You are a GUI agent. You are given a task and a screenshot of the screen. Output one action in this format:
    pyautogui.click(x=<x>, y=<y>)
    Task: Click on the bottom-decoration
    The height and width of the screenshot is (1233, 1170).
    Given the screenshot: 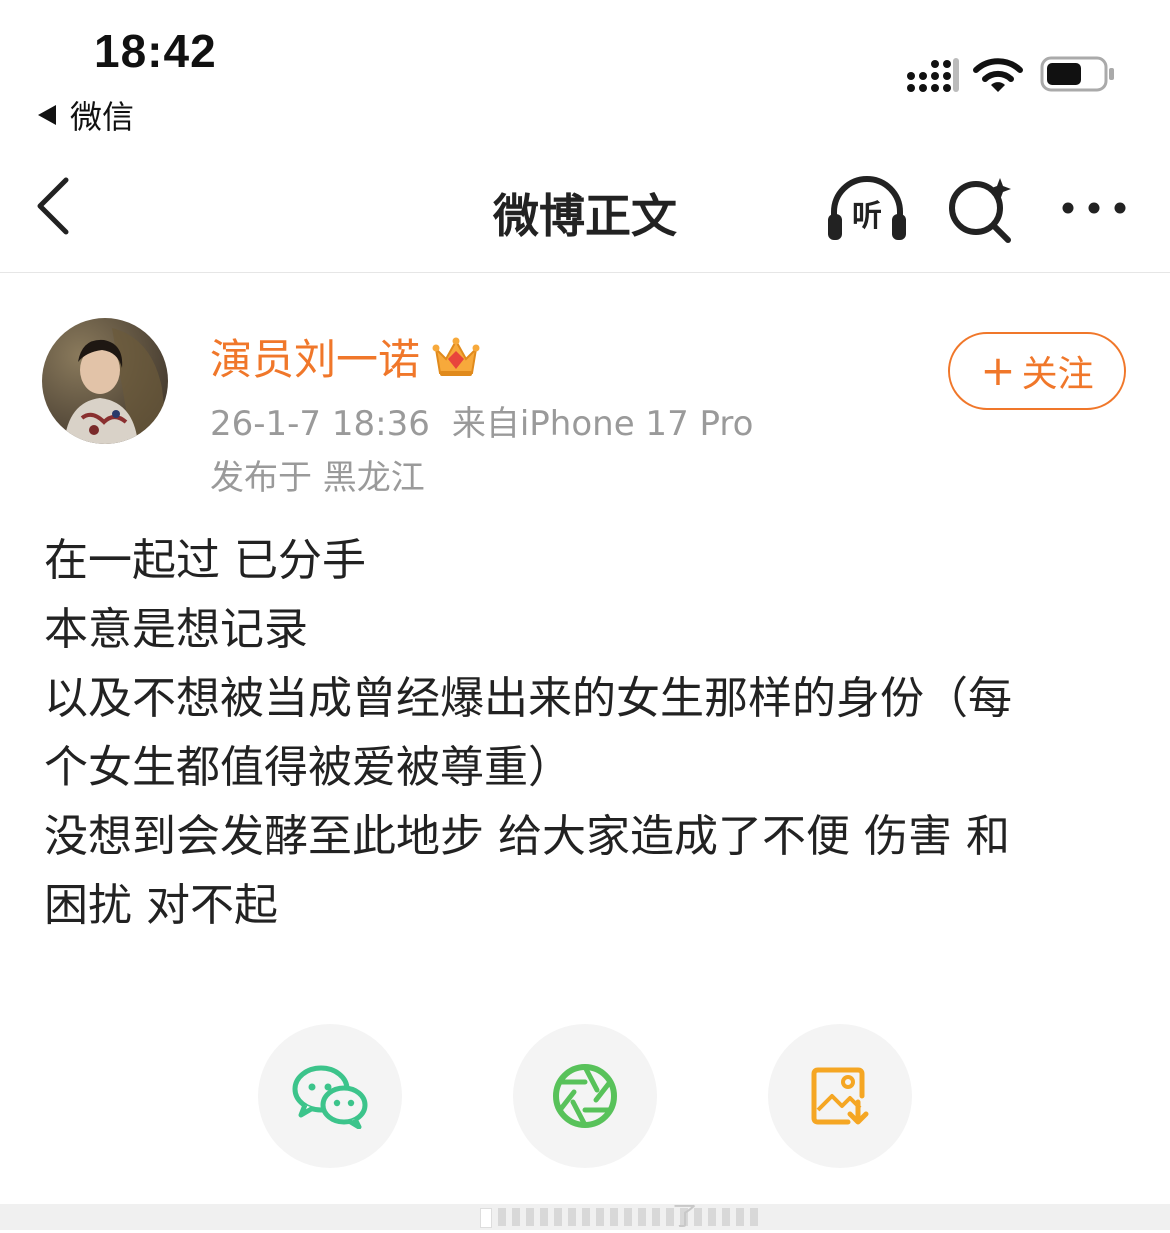 What is the action you would take?
    pyautogui.click(x=619, y=1218)
    